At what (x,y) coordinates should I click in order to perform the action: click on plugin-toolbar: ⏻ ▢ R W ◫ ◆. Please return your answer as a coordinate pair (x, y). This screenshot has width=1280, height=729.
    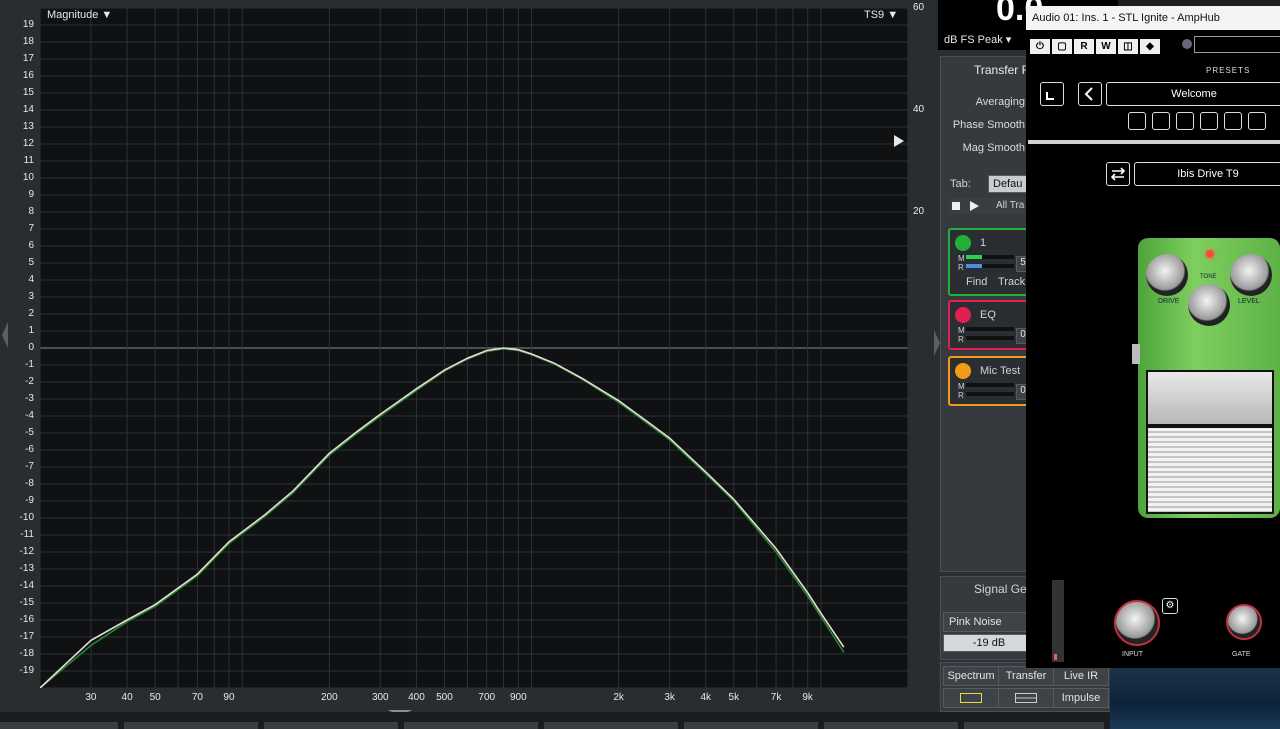
    Looking at the image, I should click on (1155, 45).